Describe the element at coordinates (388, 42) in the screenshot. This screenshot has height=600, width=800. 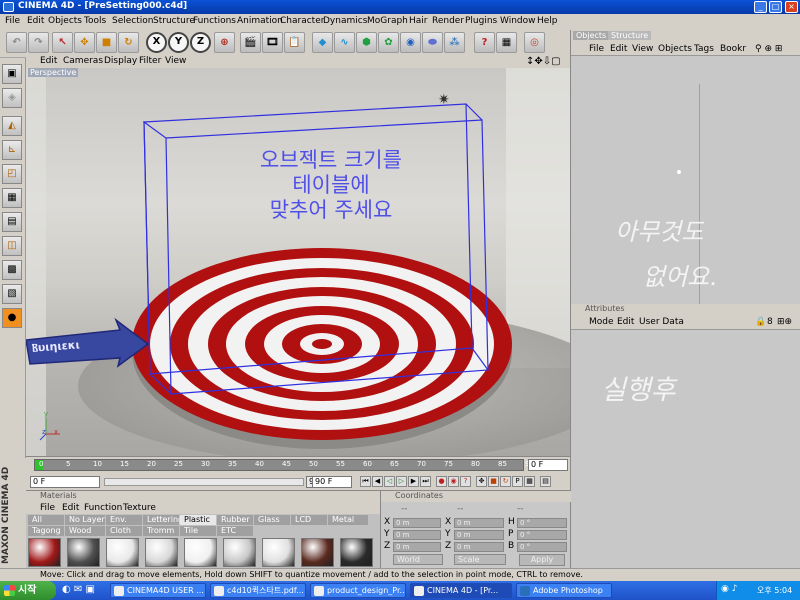
I see `array-icon: ✿` at that location.